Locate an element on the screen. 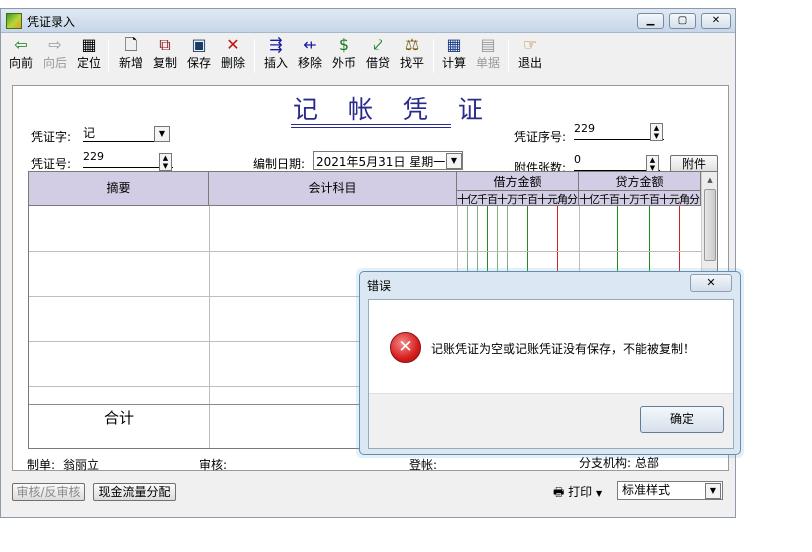 The height and width of the screenshot is (552, 812). window-title: 凭证录入 is located at coordinates (51, 22).